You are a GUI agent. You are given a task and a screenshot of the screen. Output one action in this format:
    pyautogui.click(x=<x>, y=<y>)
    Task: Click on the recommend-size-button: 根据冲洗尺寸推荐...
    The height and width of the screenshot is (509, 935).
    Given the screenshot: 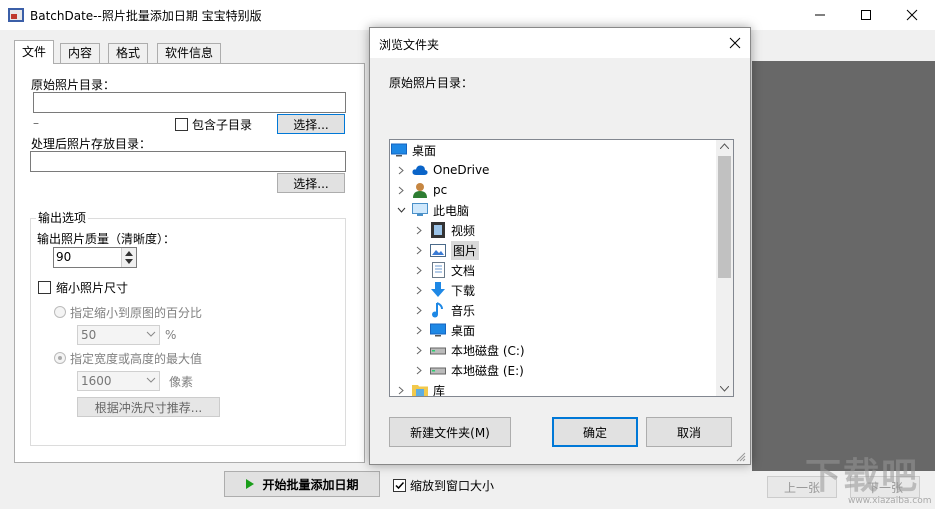 What is the action you would take?
    pyautogui.click(x=148, y=407)
    